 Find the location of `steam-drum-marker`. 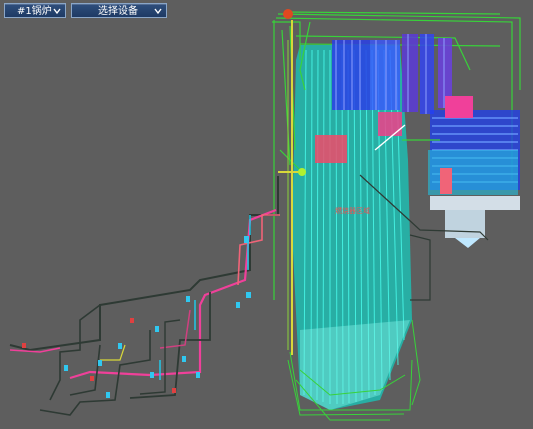

steam-drum-marker is located at coordinates (288, 14).